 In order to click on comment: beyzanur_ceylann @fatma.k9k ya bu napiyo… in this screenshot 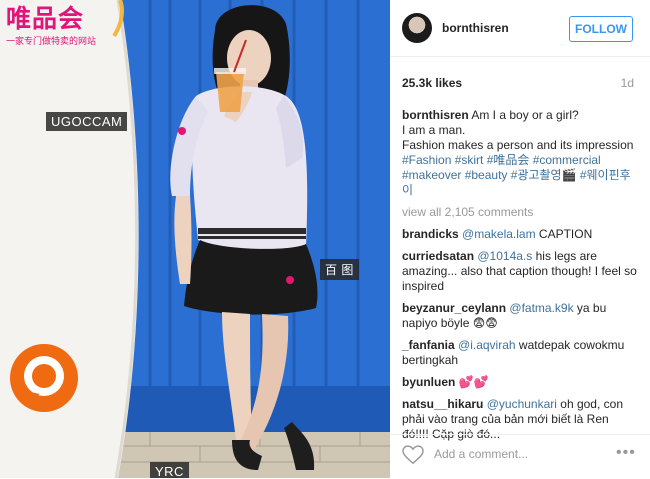, I will do `click(520, 316)`.